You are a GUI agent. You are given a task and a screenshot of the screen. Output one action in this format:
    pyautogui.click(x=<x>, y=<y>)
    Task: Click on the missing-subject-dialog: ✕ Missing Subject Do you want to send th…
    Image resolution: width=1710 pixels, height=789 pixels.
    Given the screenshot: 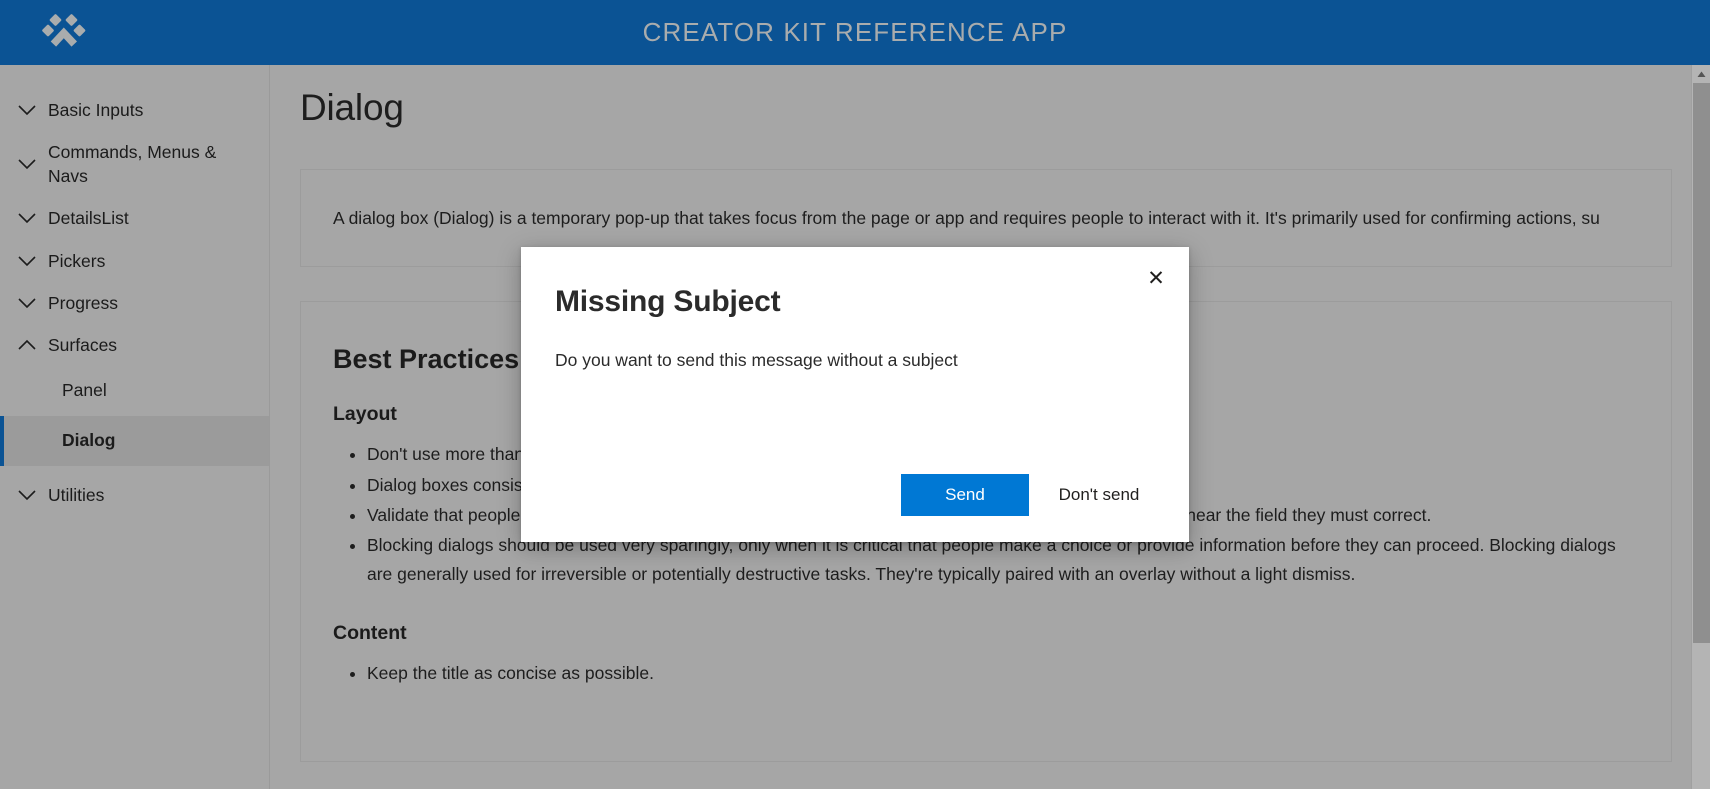 What is the action you would take?
    pyautogui.click(x=855, y=394)
    